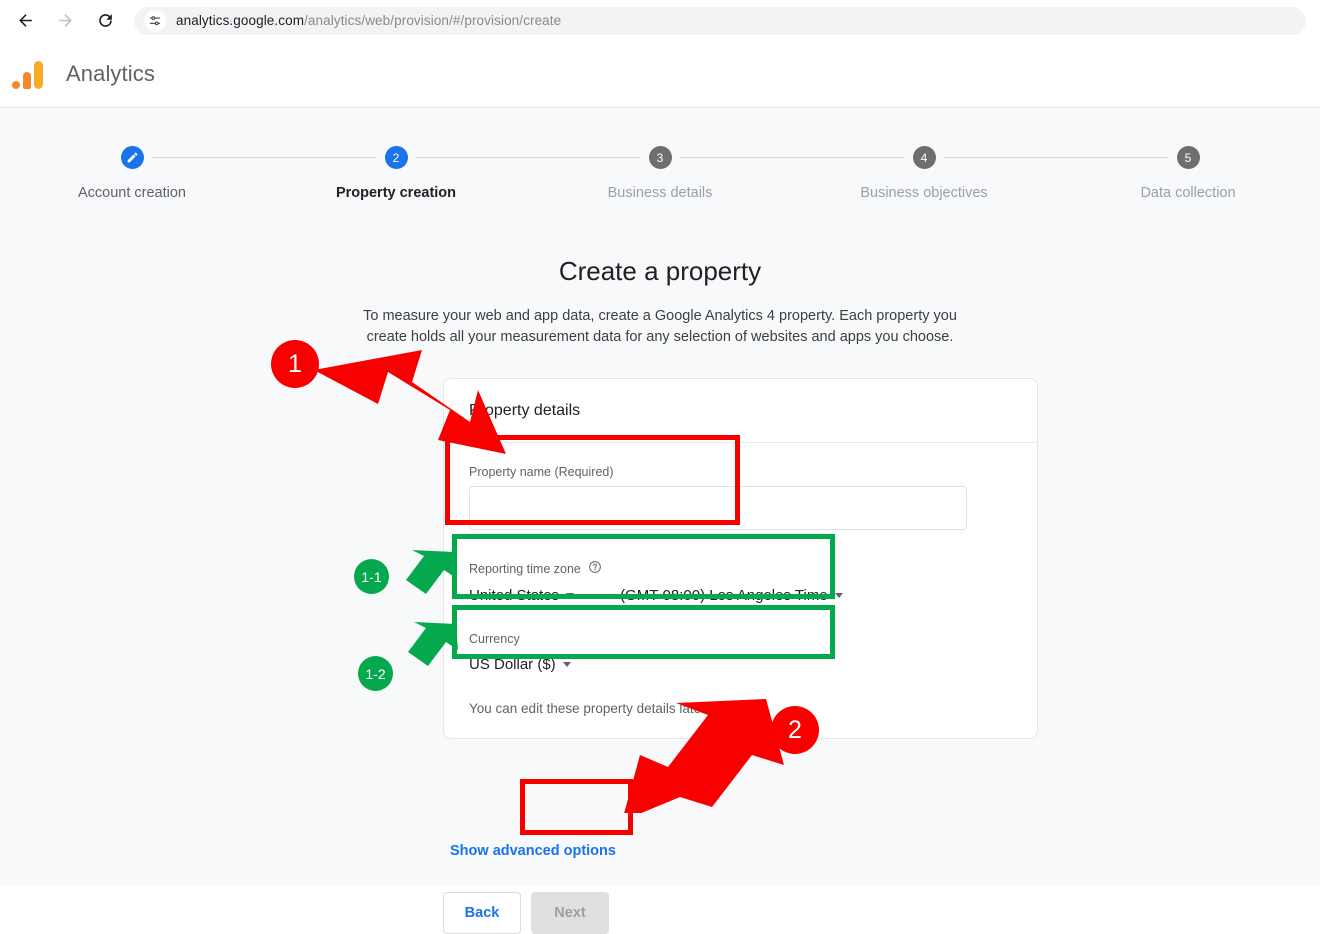 The height and width of the screenshot is (934, 1320). What do you see at coordinates (494, 639) in the screenshot?
I see `currency-label: Currency` at bounding box center [494, 639].